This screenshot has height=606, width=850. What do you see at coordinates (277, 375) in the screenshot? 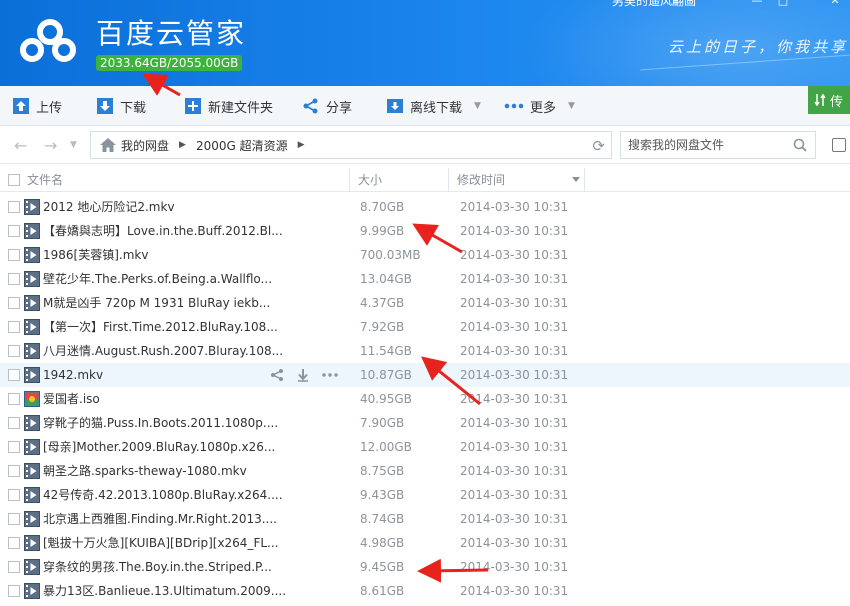
I see `share-icon` at bounding box center [277, 375].